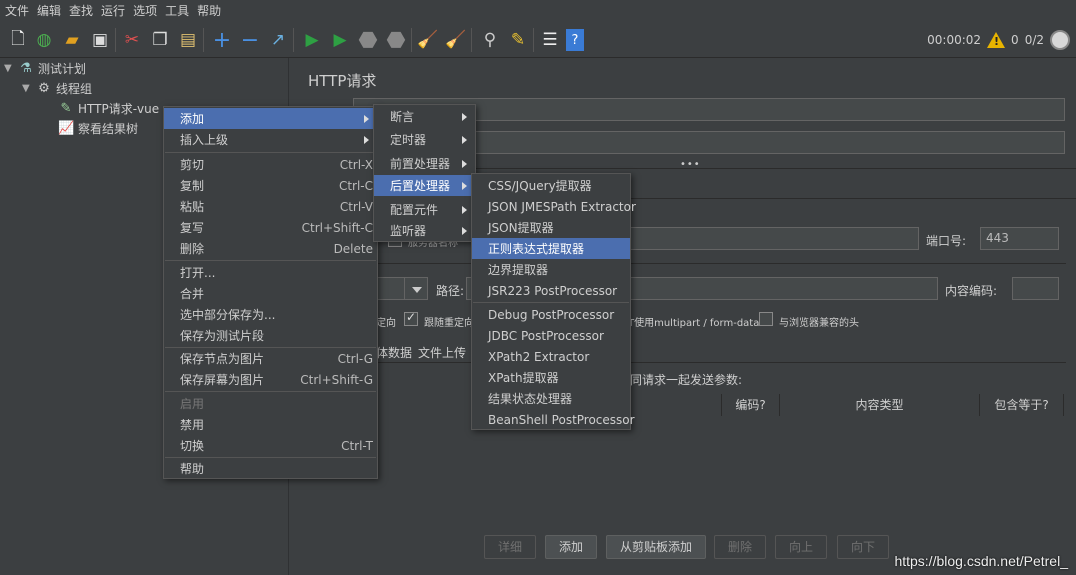  I want to click on menu-item-enable: 启用, so click(270, 403).